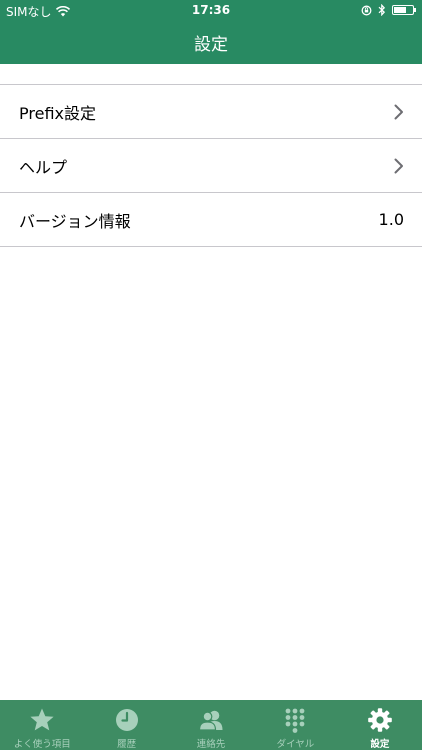 The height and width of the screenshot is (750, 422). Describe the element at coordinates (43, 167) in the screenshot. I see `settings-row-label: ヘルプ` at that location.